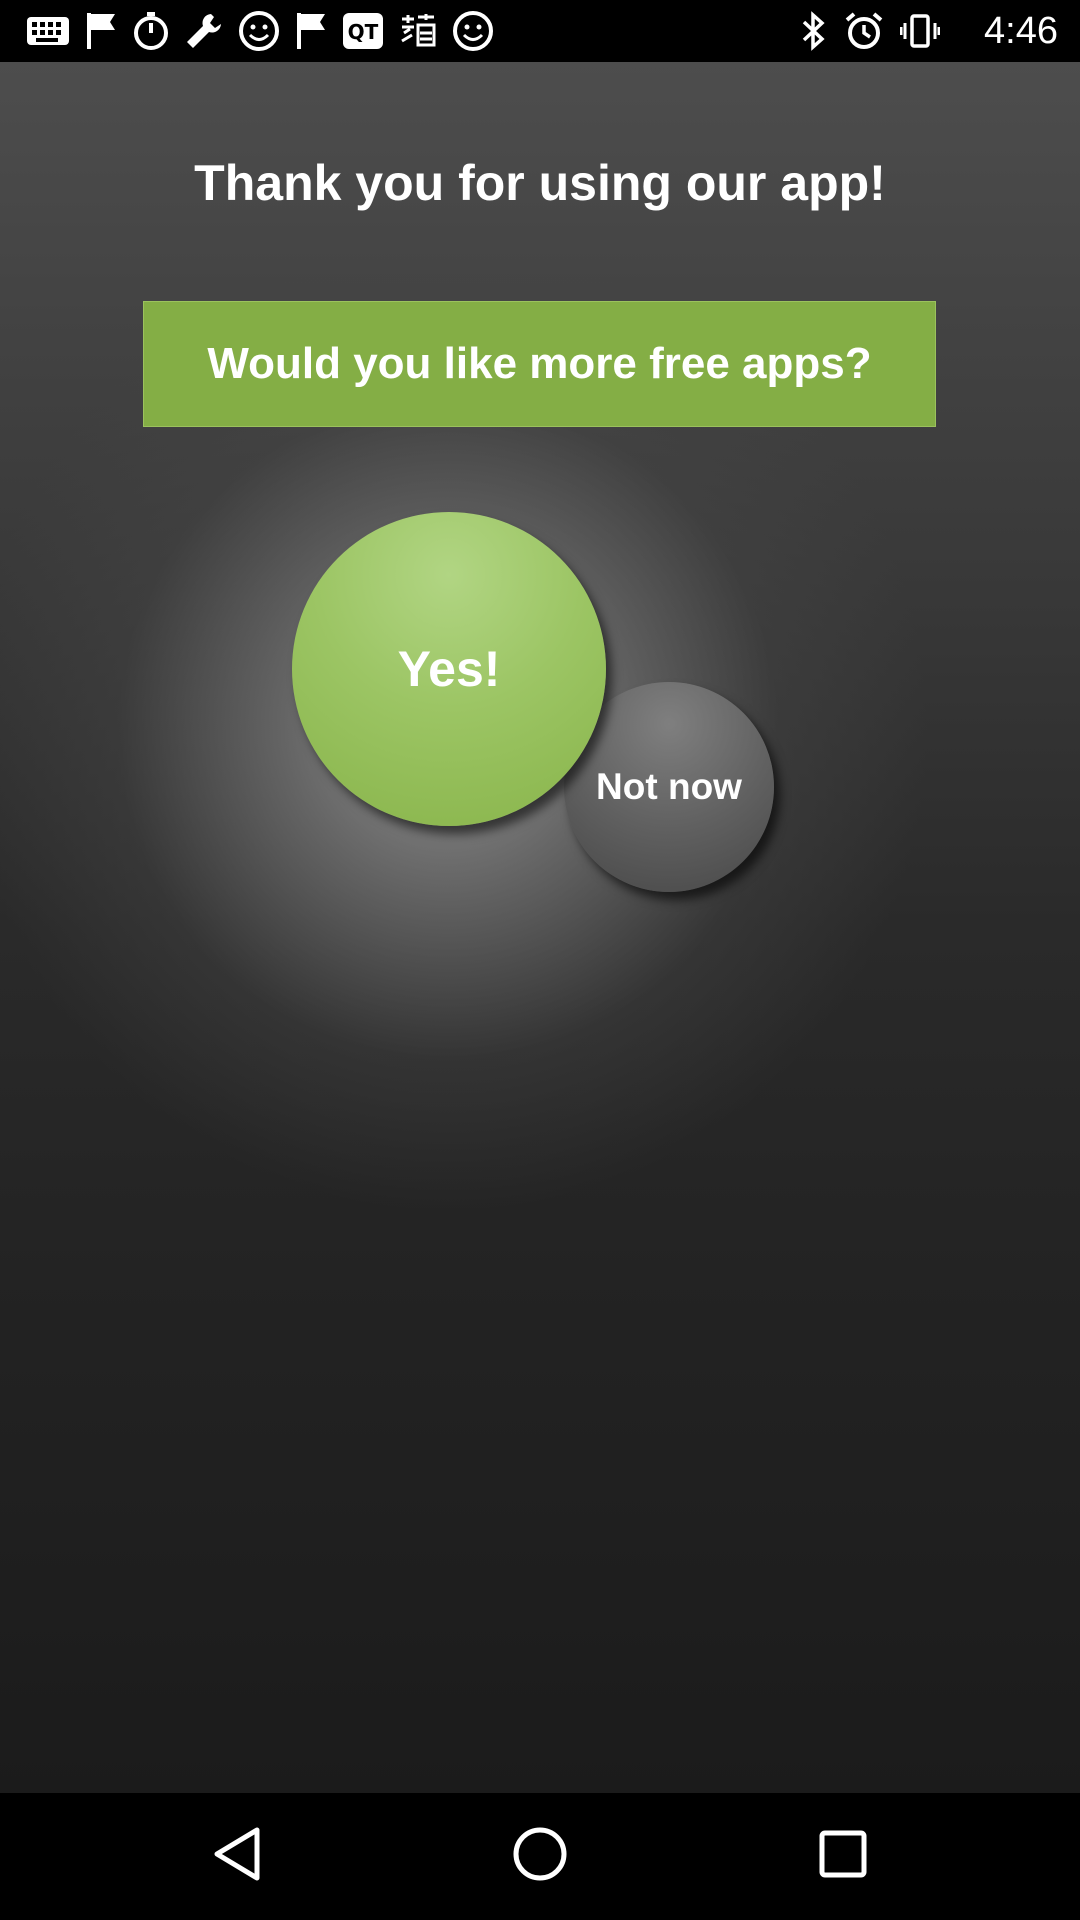 The width and height of the screenshot is (1080, 1920). I want to click on alarm-icon, so click(864, 31).